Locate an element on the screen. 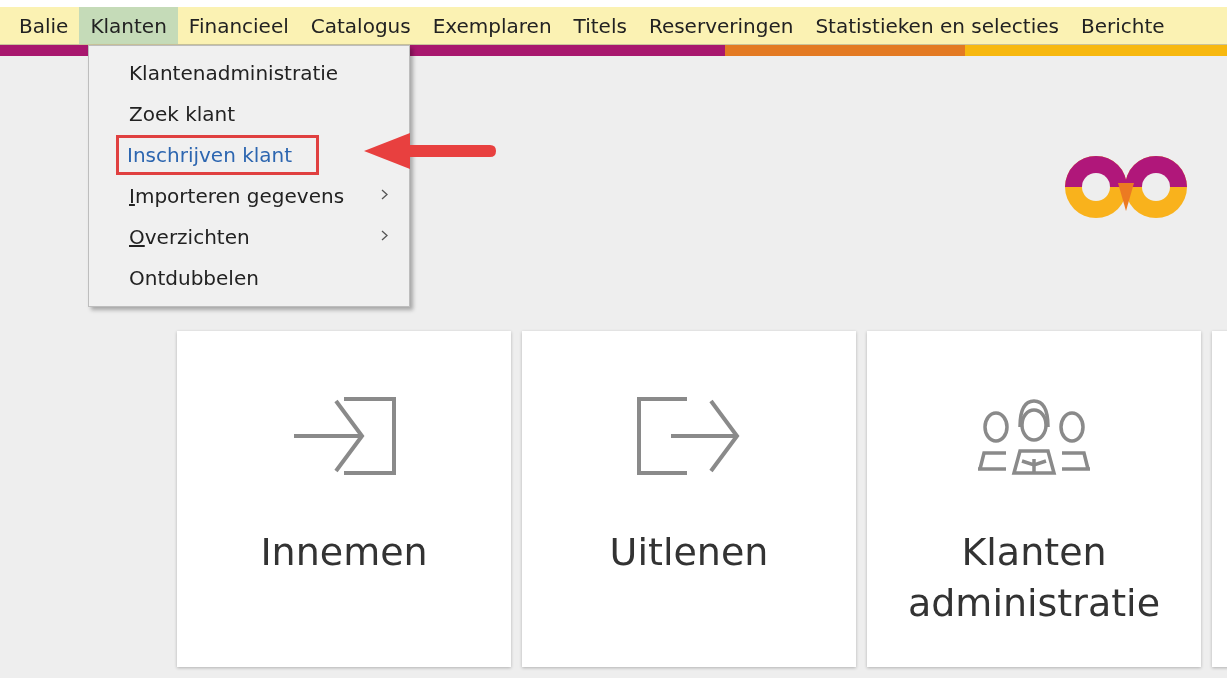 Image resolution: width=1227 pixels, height=678 pixels. menu-bar-item: Financieel is located at coordinates (238, 25).